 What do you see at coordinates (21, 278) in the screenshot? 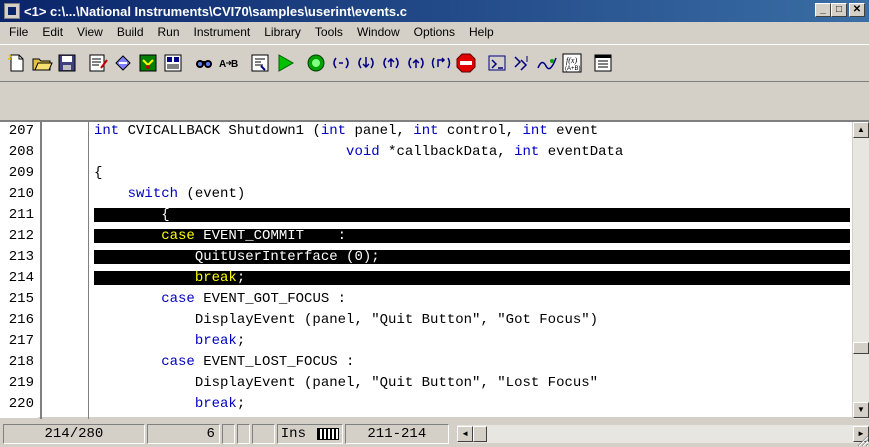
I see `line-number: 214` at bounding box center [21, 278].